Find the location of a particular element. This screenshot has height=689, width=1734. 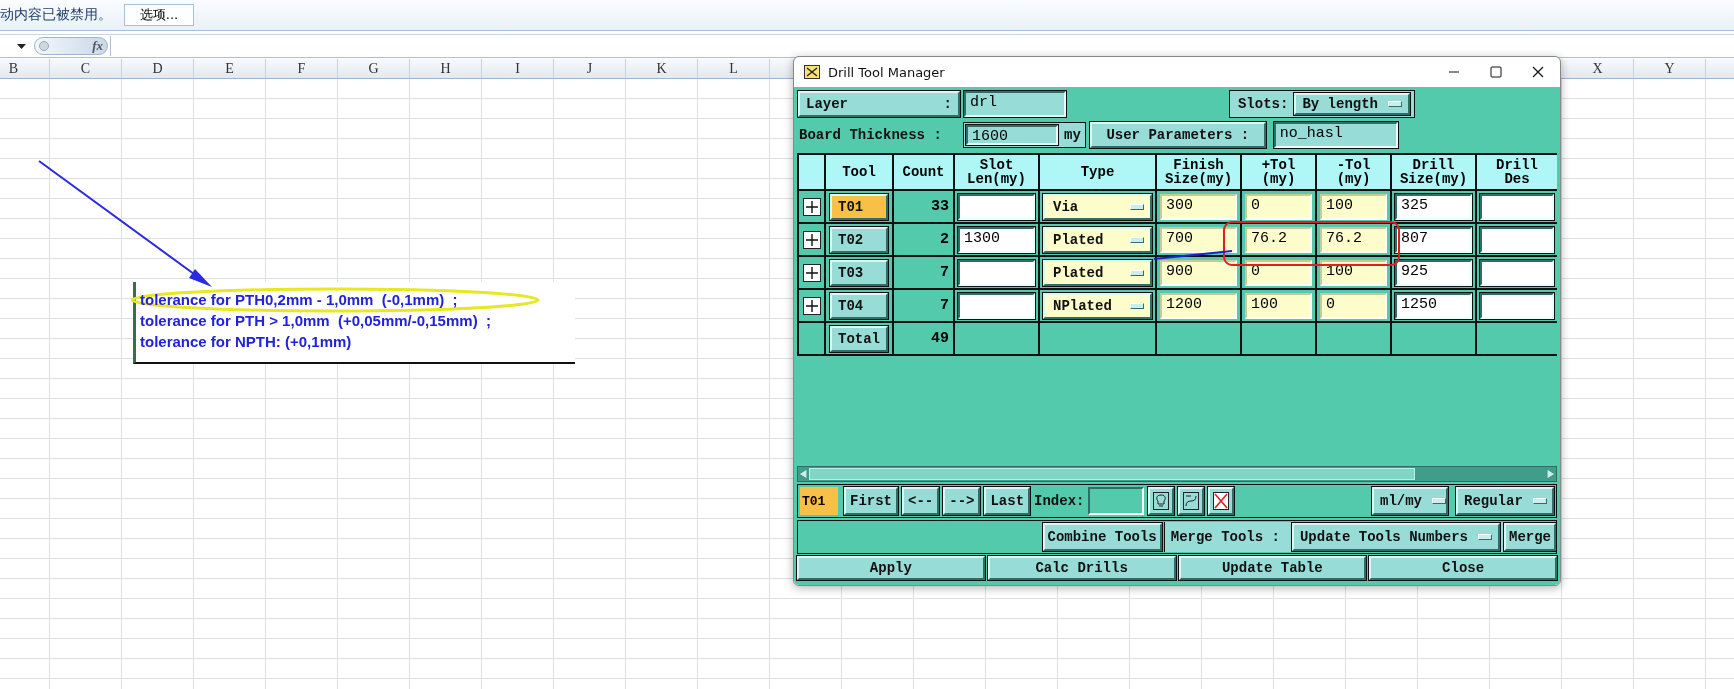

column-header: I is located at coordinates (518, 68).